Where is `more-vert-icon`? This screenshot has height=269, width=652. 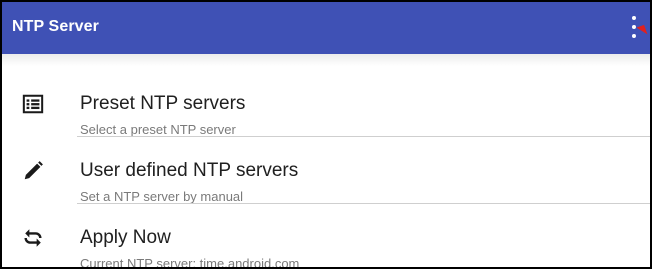 more-vert-icon is located at coordinates (634, 18).